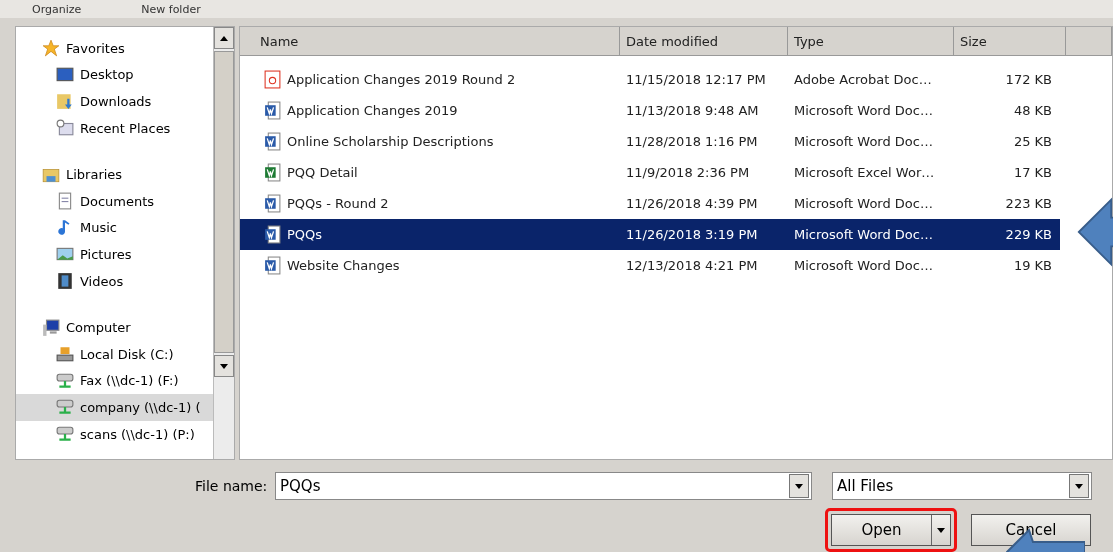 The height and width of the screenshot is (552, 1113). I want to click on file-name-label: File name:, so click(232, 486).